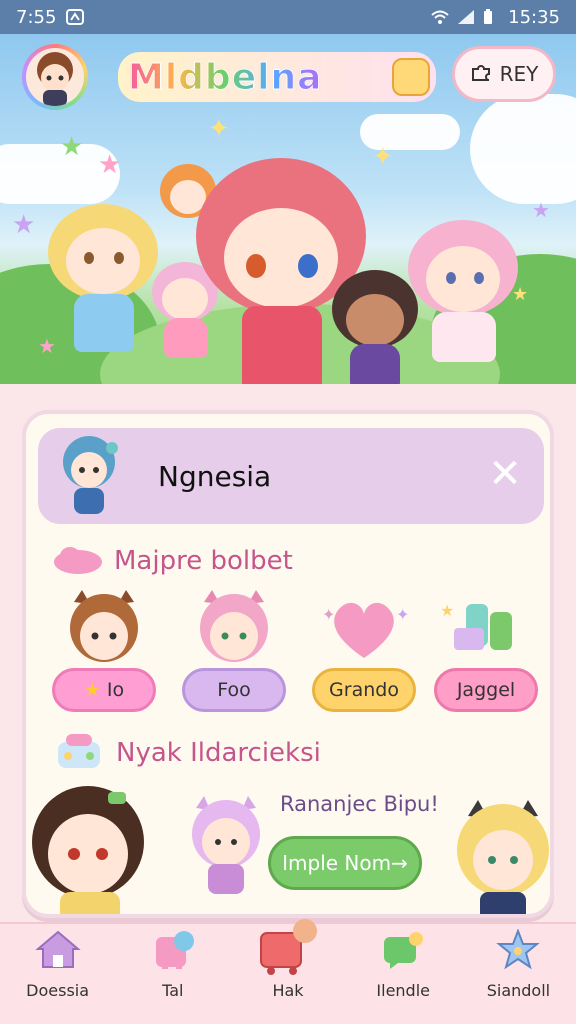 This screenshot has height=1024, width=576. What do you see at coordinates (523, 149) in the screenshot?
I see `cloud` at bounding box center [523, 149].